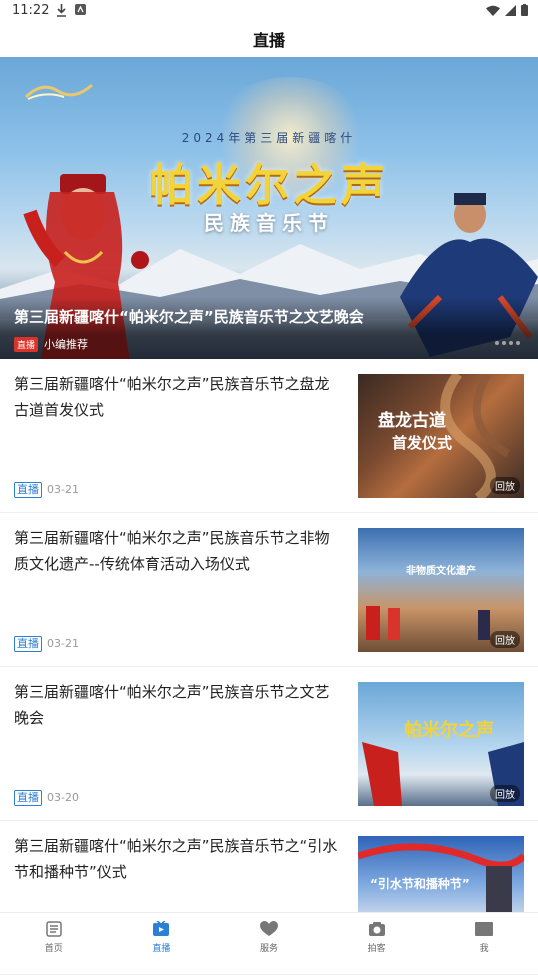  Describe the element at coordinates (26, 344) in the screenshot. I see `live-badge: 直播` at that location.